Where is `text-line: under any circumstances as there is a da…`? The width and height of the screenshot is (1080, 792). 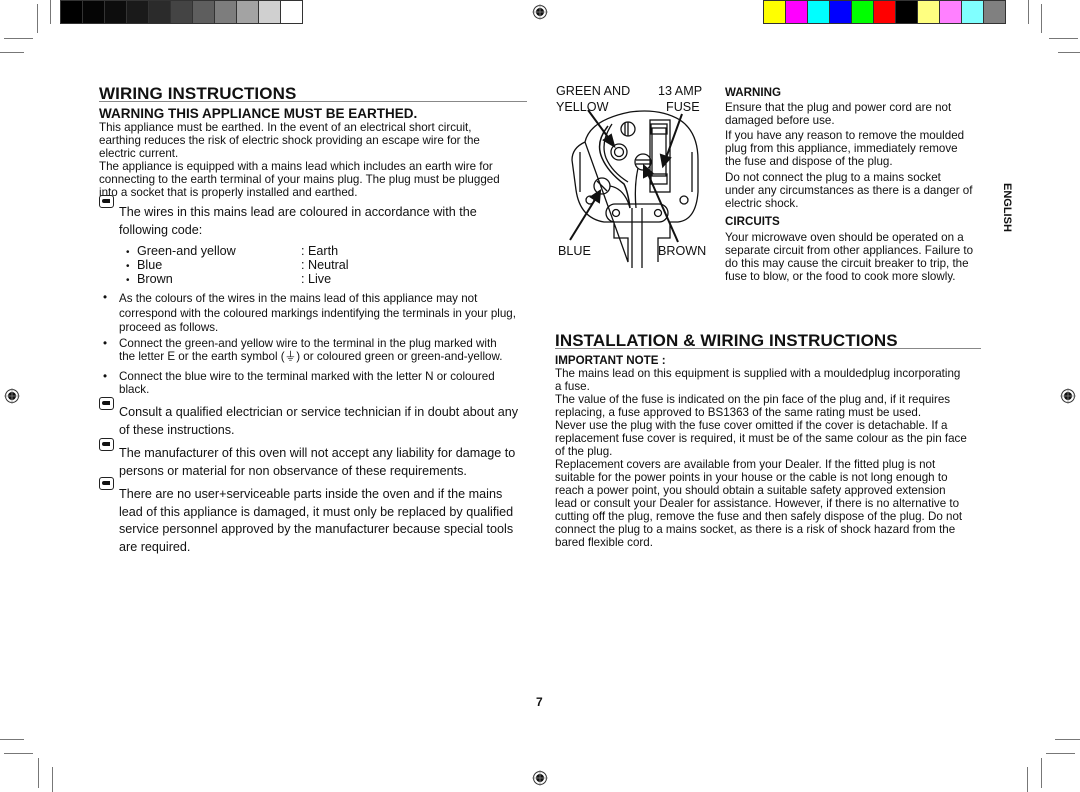
text-line: under any circumstances as there is a da… is located at coordinates (849, 190).